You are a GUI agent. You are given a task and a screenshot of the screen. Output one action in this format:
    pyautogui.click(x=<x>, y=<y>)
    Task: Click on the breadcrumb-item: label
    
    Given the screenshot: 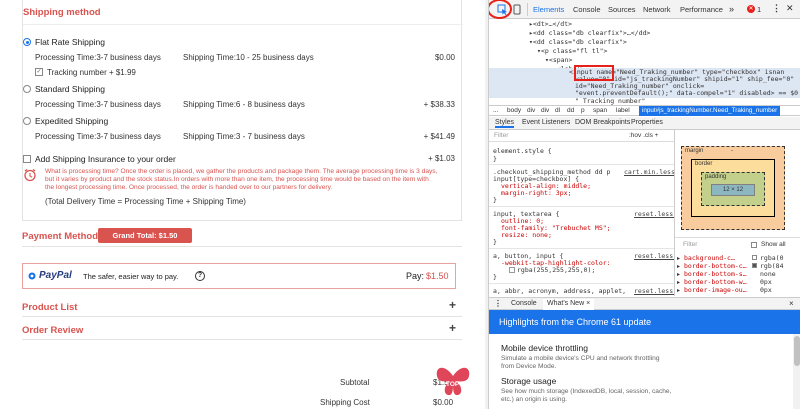 What is the action you would take?
    pyautogui.click(x=623, y=110)
    